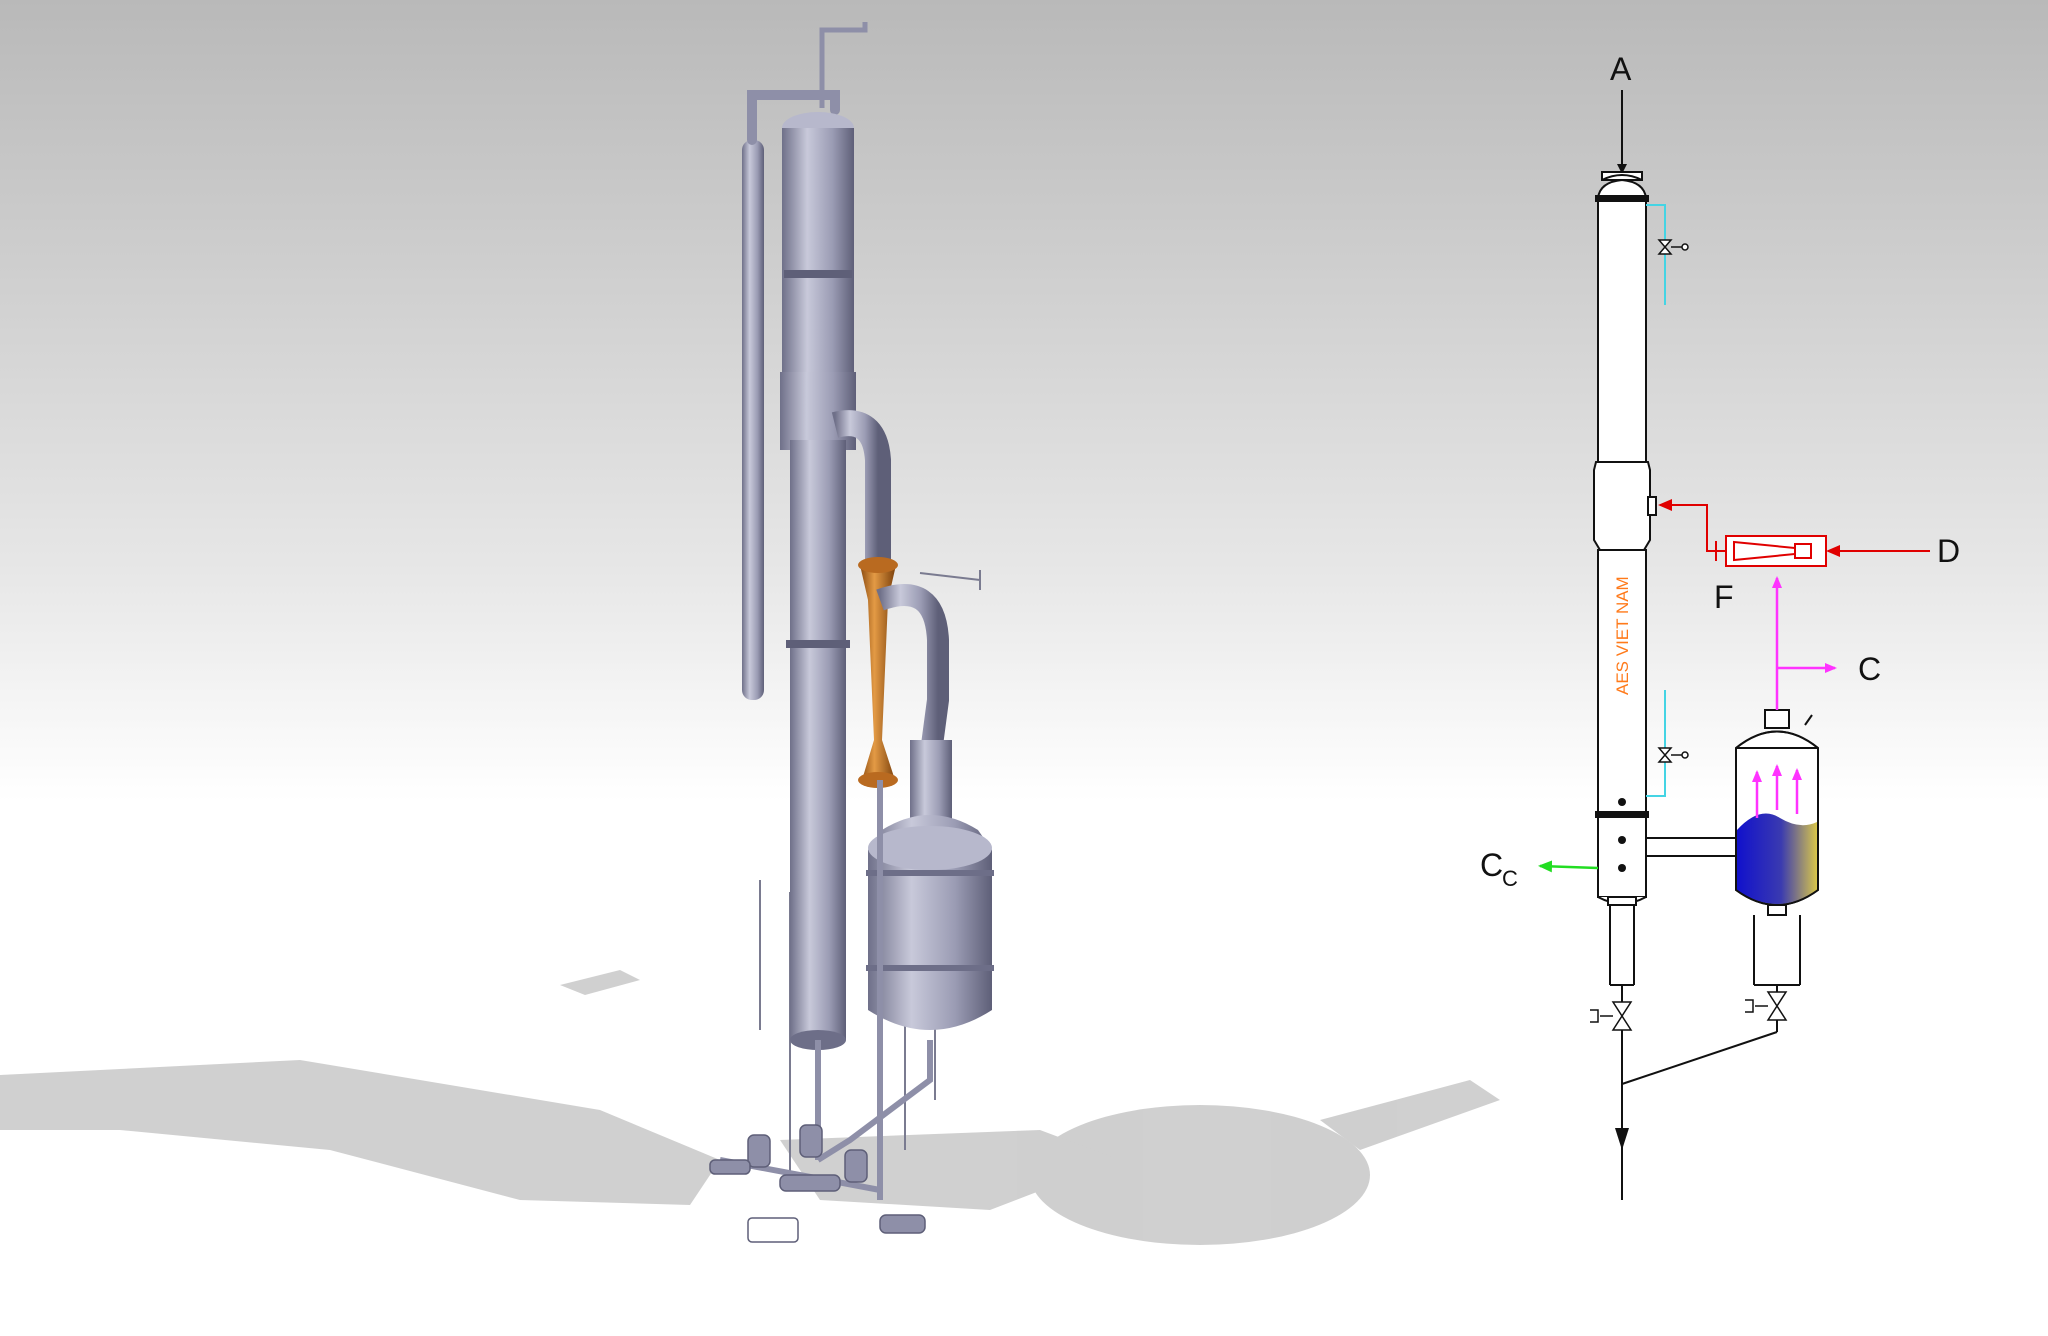  I want to click on label-a: A, so click(1621, 69).